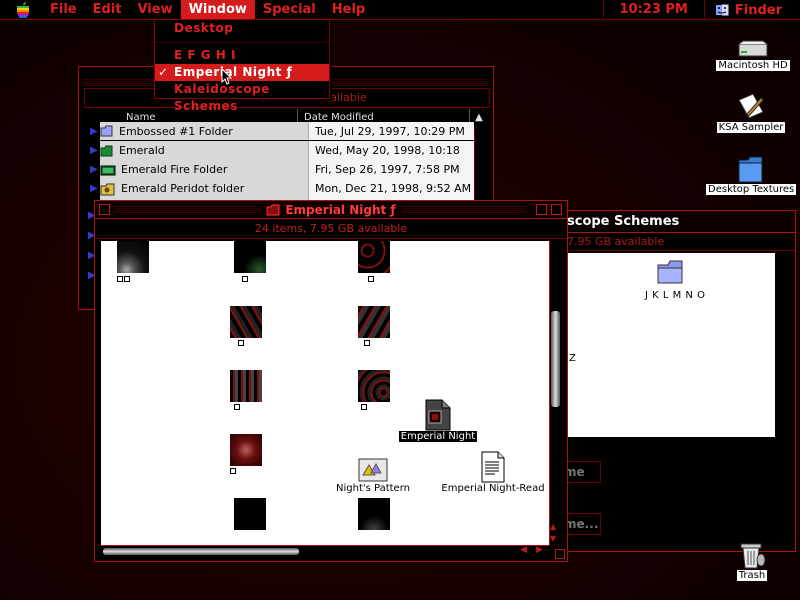 The image size is (800, 600). What do you see at coordinates (242, 55) in the screenshot?
I see `window-menu-item-efghi: E F G H I` at bounding box center [242, 55].